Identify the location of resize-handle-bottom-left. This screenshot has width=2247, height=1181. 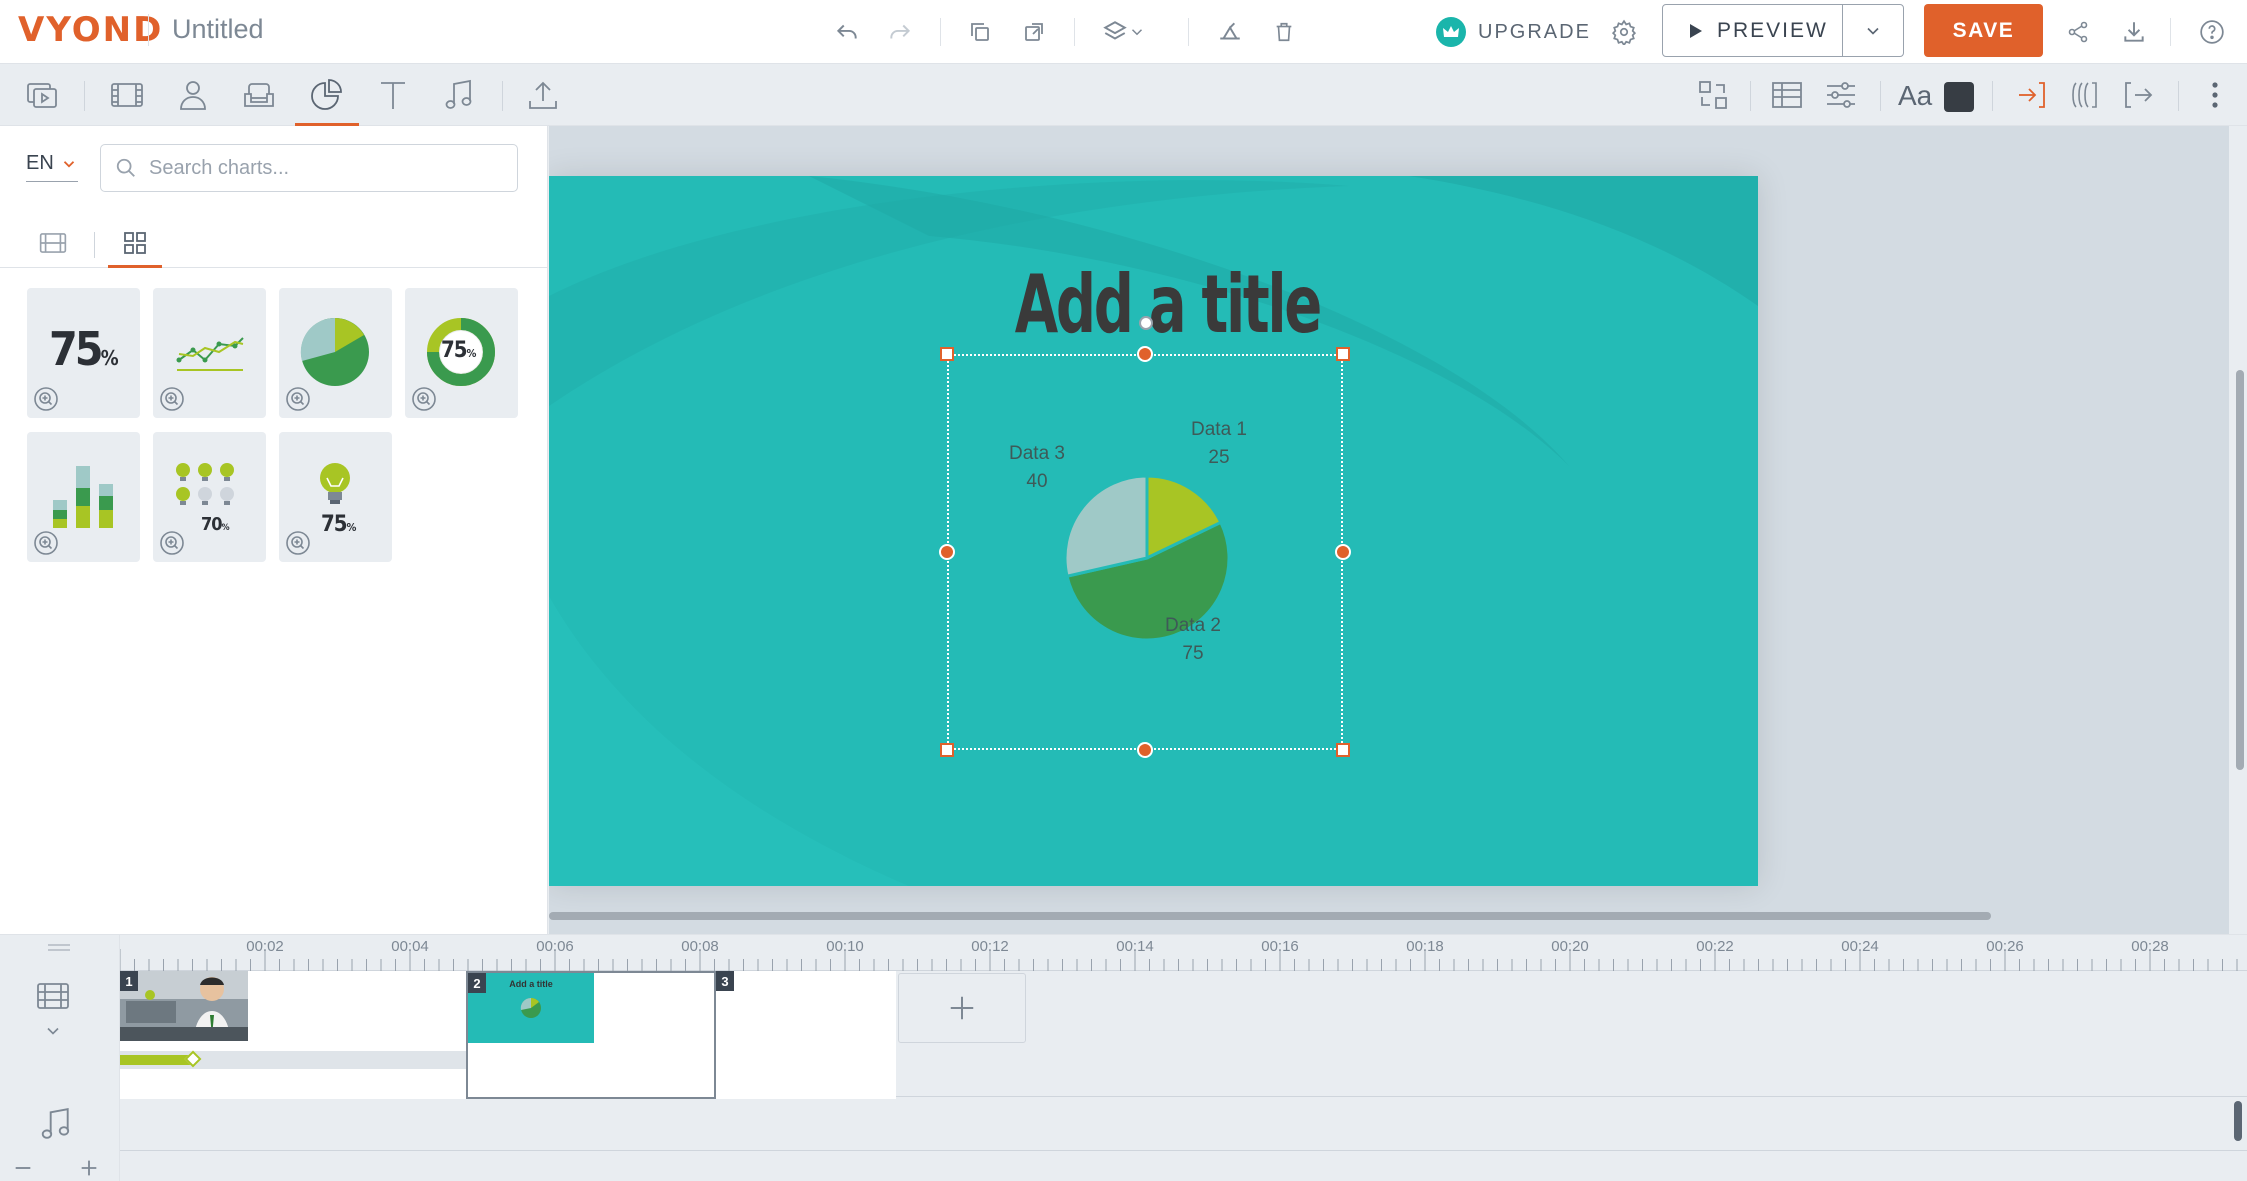
(947, 750).